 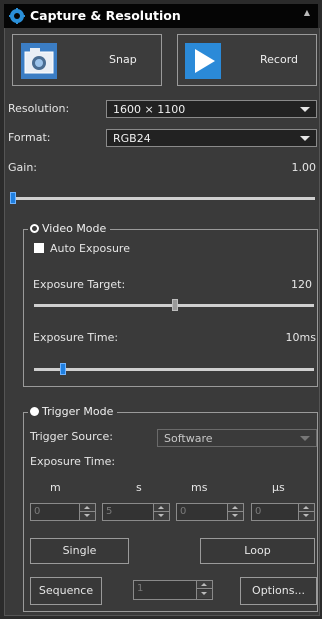 I want to click on video-mode-title: Video Mode, so click(x=74, y=228).